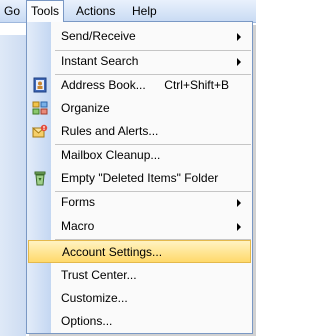 Image resolution: width=320 pixels, height=336 pixels. Describe the element at coordinates (139, 202) in the screenshot. I see `menu-item-forms: Forms` at that location.